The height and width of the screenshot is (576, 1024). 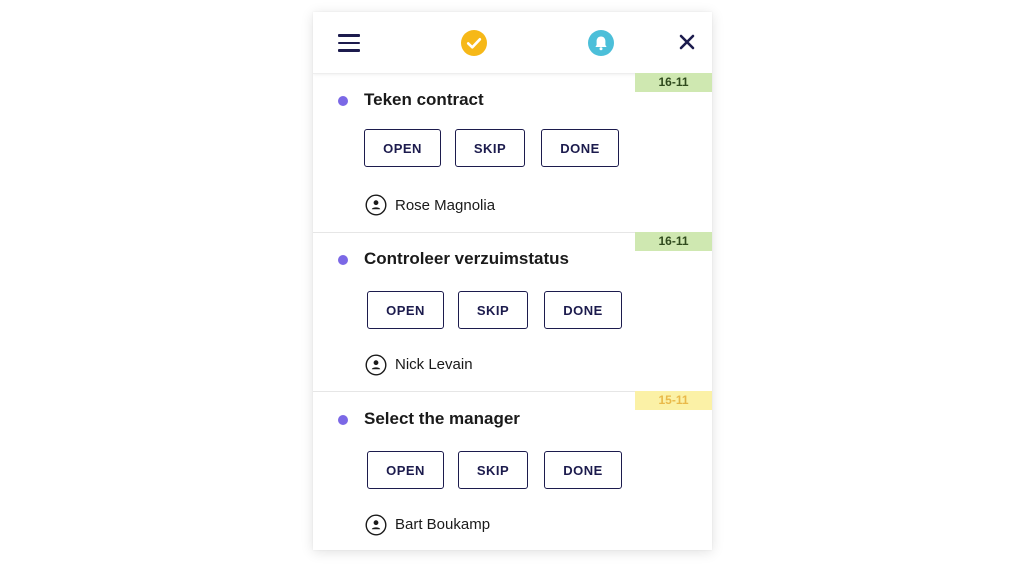 What do you see at coordinates (434, 364) in the screenshot?
I see `assignee-name: Nick Levain` at bounding box center [434, 364].